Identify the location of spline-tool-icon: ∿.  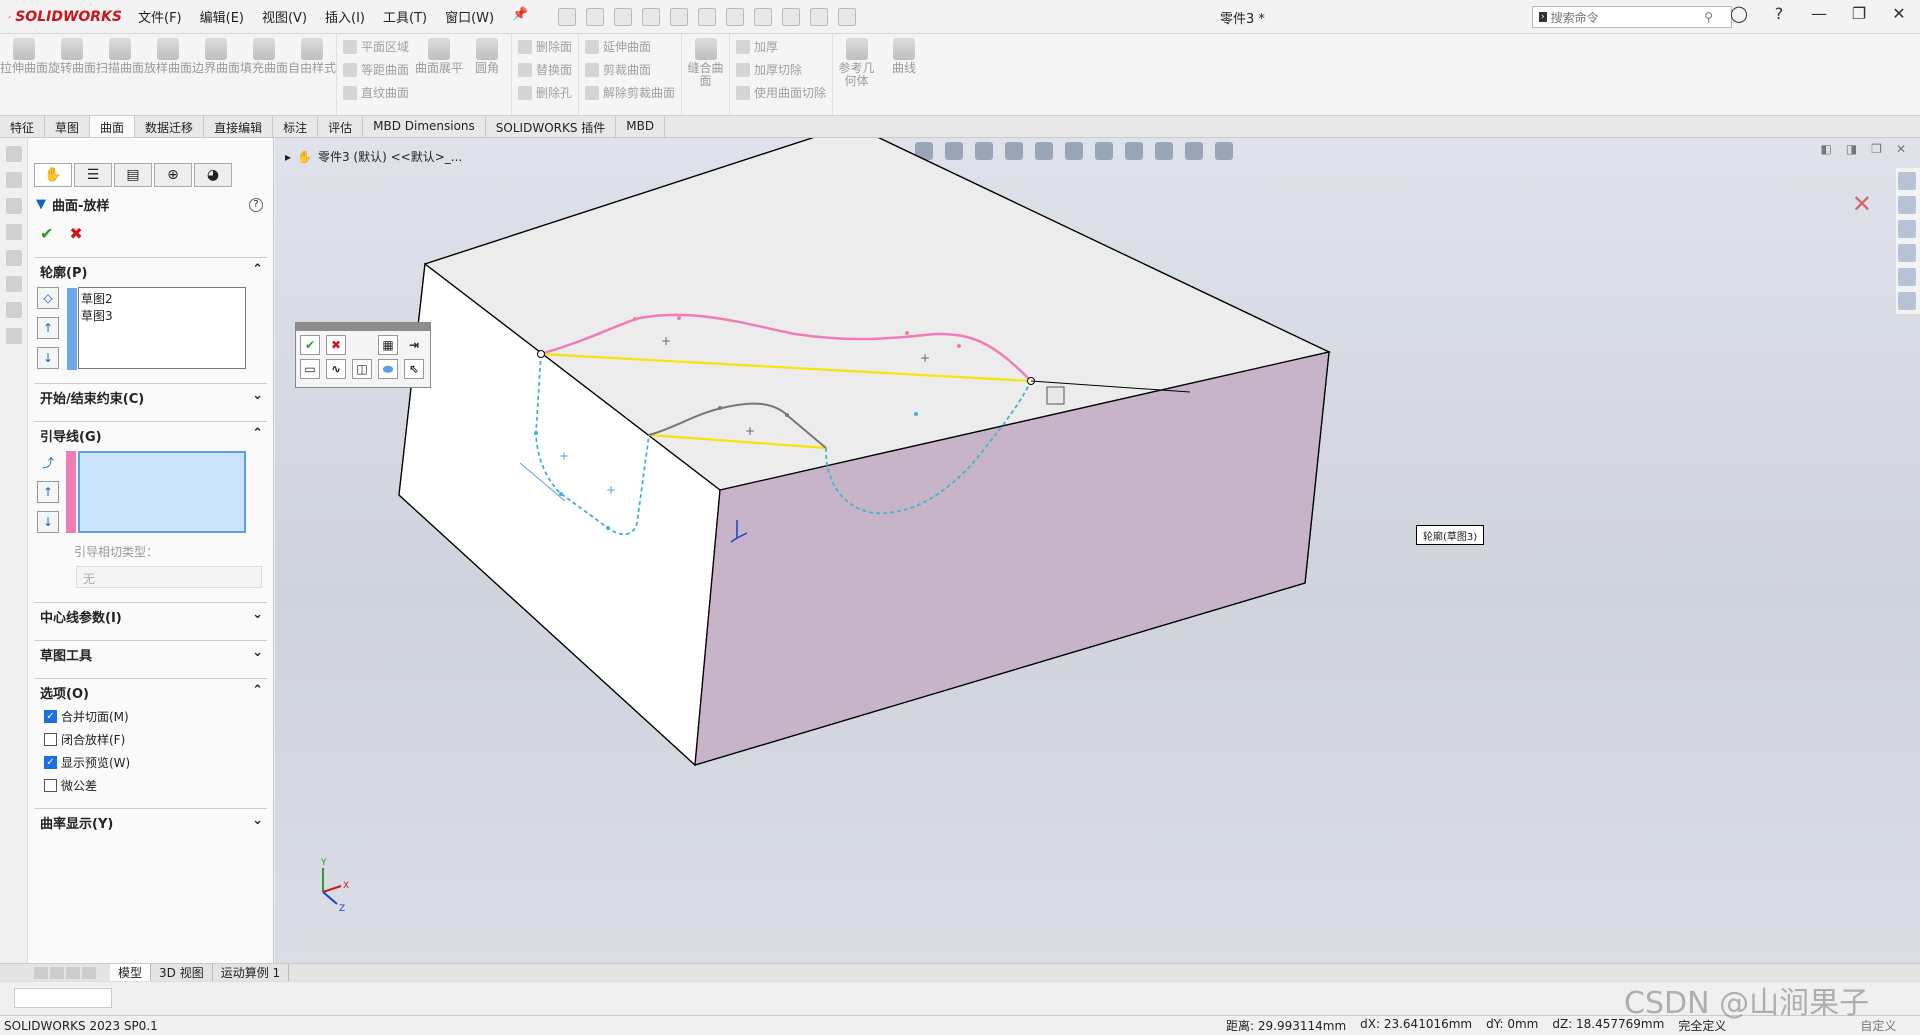
(336, 369).